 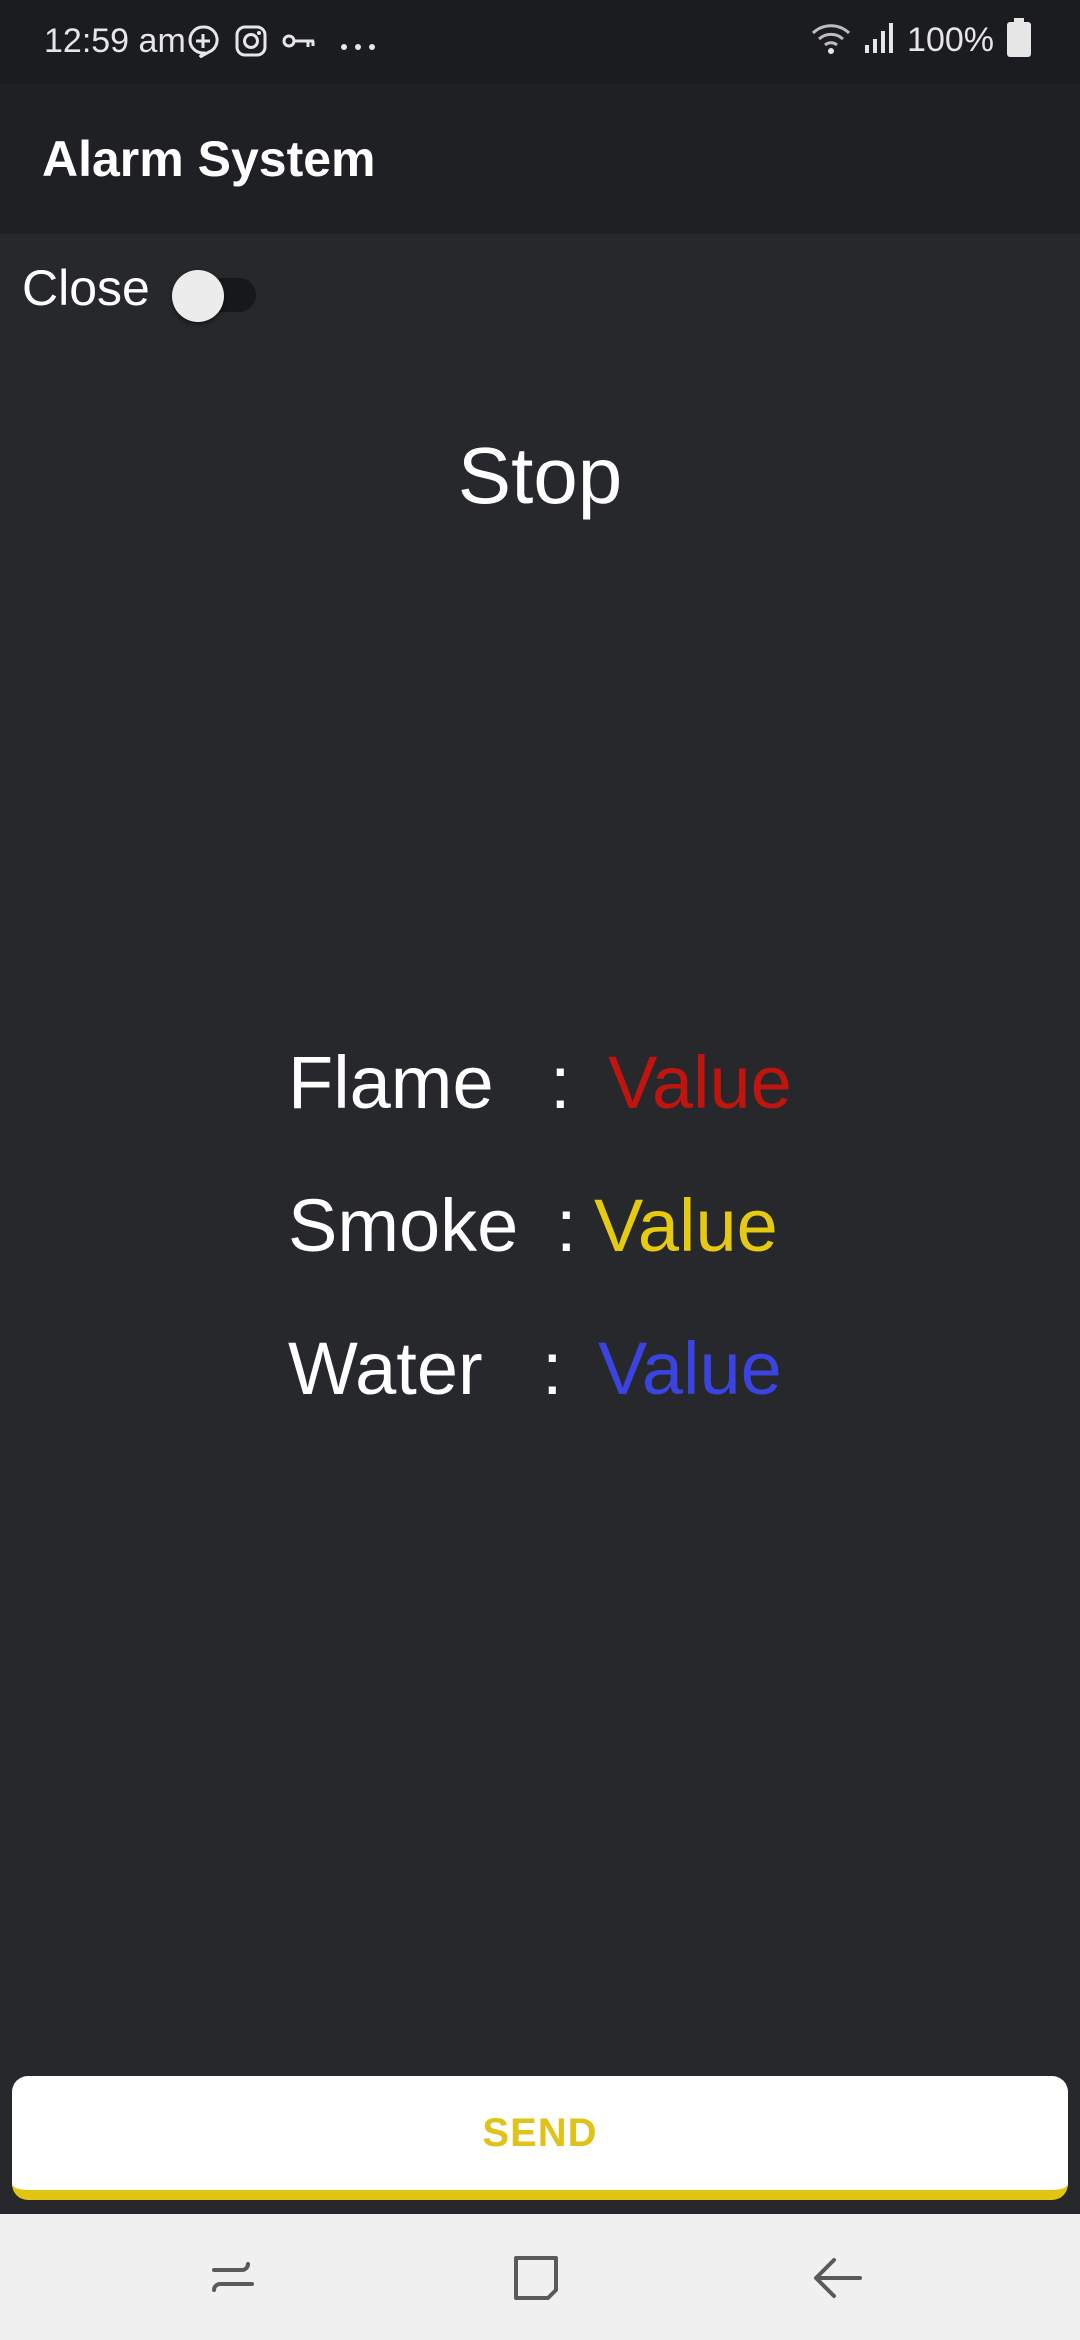 I want to click on flame-label: Flame, so click(x=391, y=1082).